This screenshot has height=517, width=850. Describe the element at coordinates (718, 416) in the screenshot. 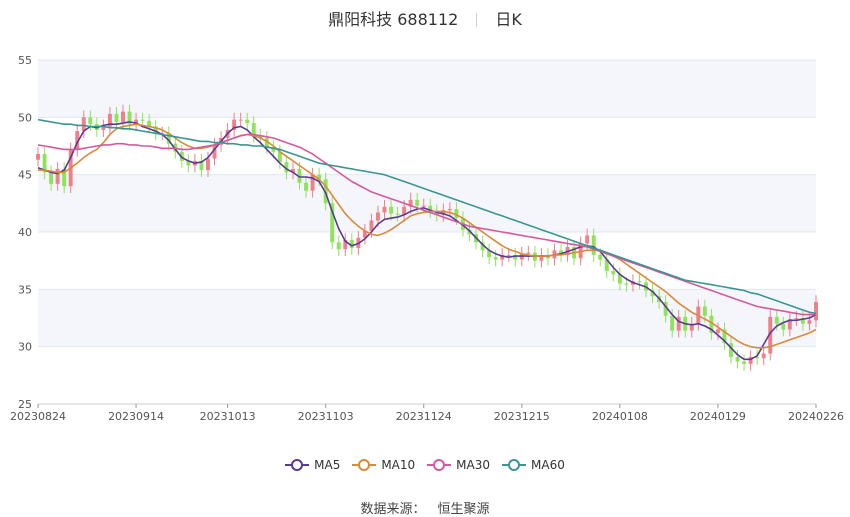

I see `x-tick-label: 20240129` at that location.